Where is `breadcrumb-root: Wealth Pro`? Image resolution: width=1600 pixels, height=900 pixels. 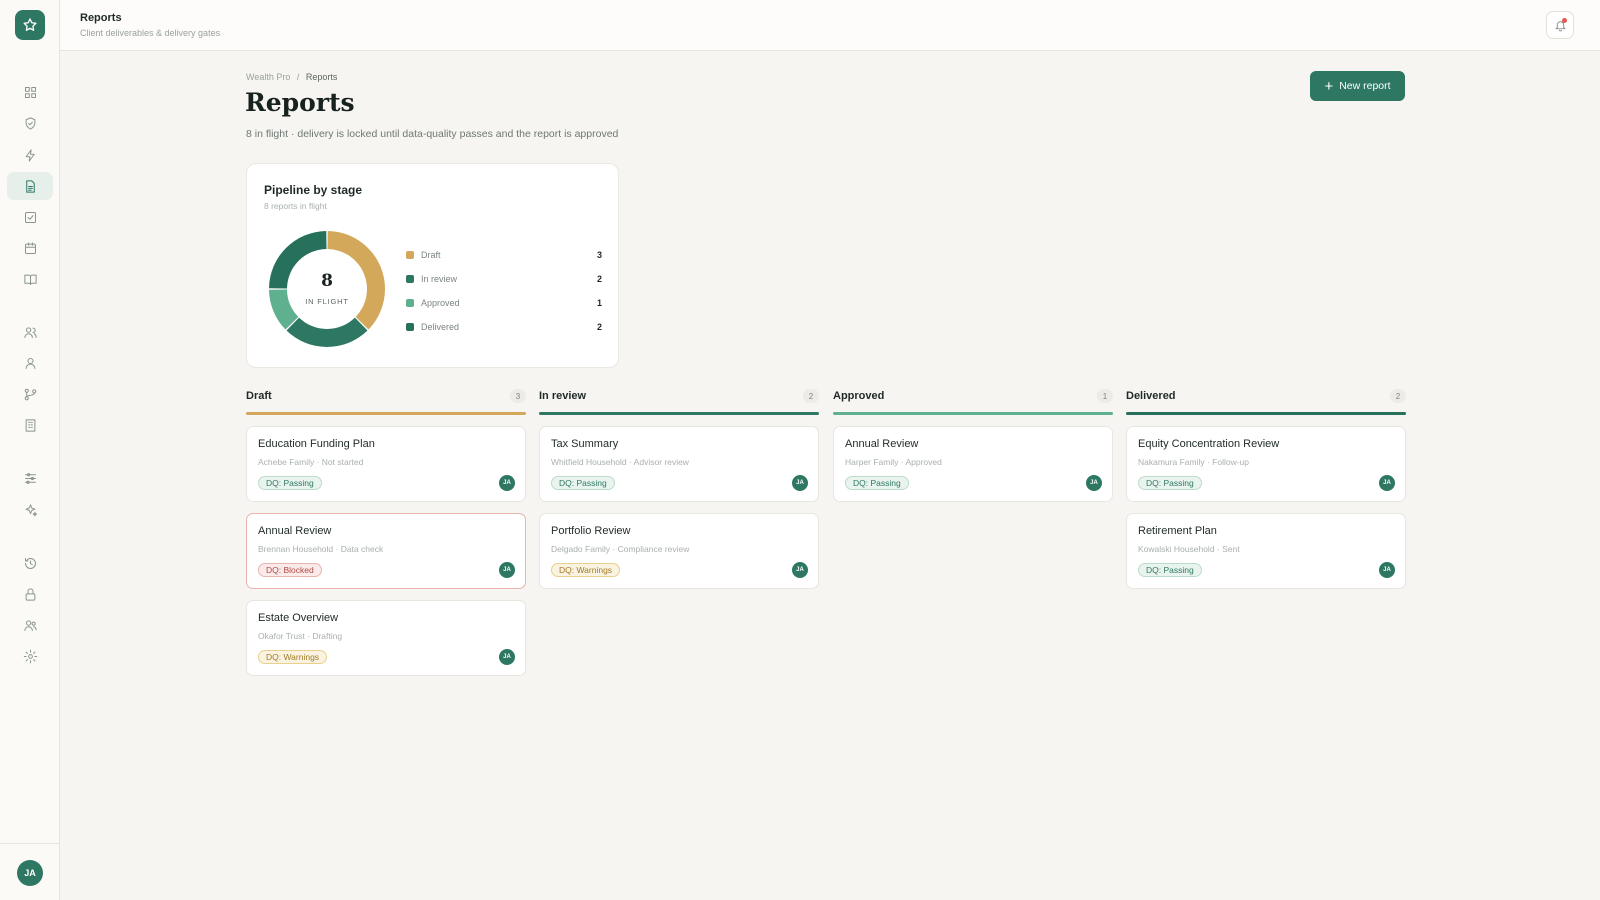 breadcrumb-root: Wealth Pro is located at coordinates (268, 77).